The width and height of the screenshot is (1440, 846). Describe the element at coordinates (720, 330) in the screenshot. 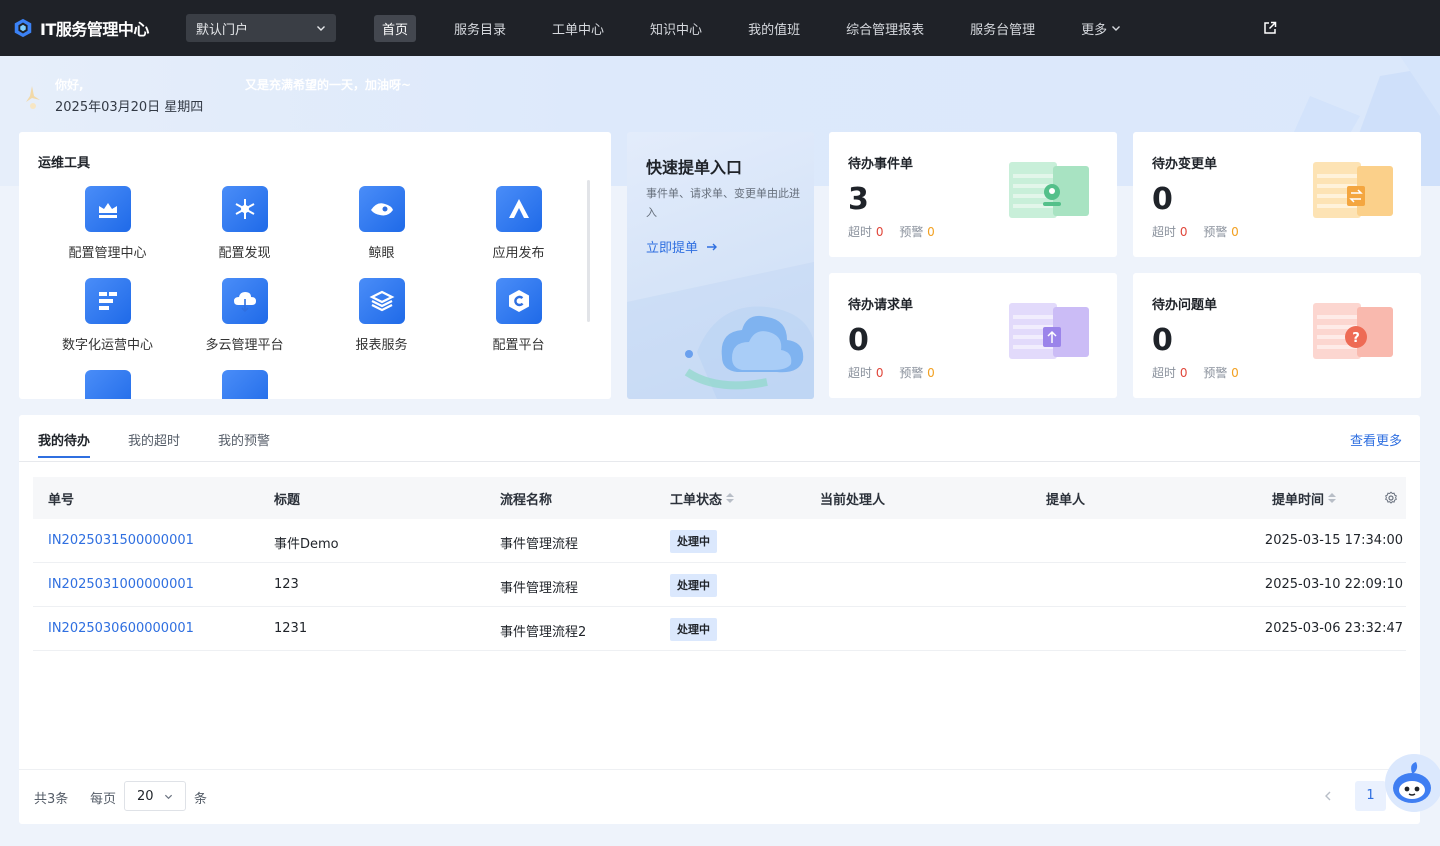

I see `cloud-illustration` at that location.